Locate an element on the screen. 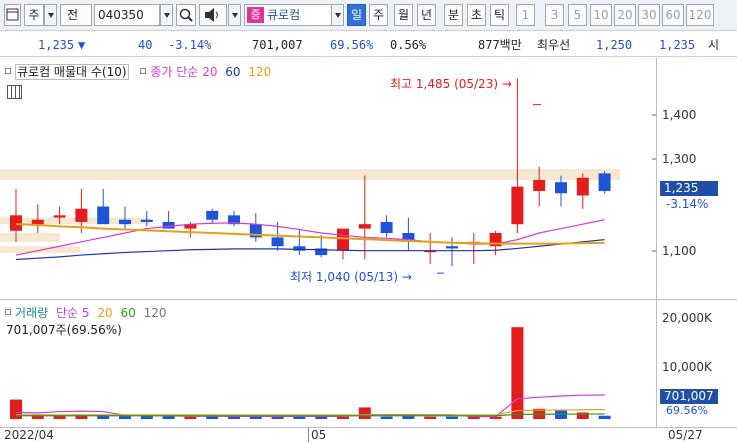 This screenshot has height=443, width=737. interval-button-30: 30 is located at coordinates (649, 15).